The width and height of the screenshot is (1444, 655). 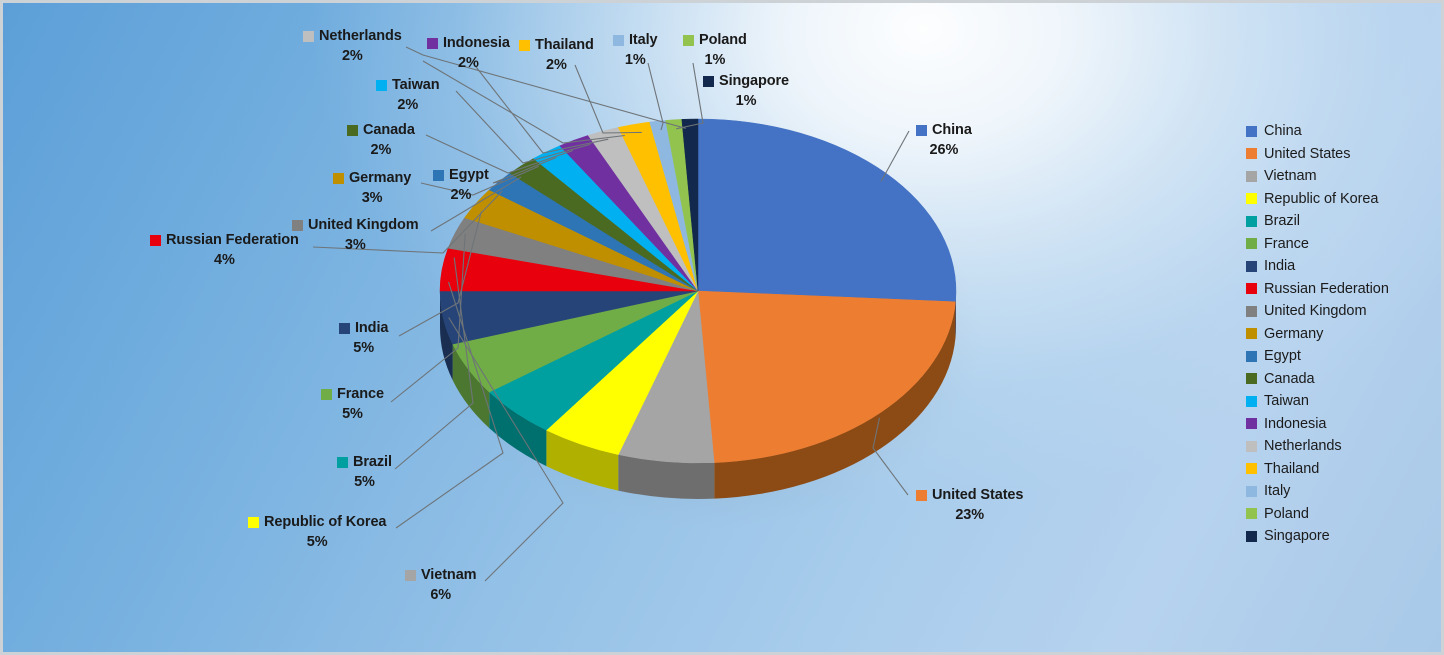 What do you see at coordinates (1303, 446) in the screenshot?
I see `legend-item-label: Netherlands` at bounding box center [1303, 446].